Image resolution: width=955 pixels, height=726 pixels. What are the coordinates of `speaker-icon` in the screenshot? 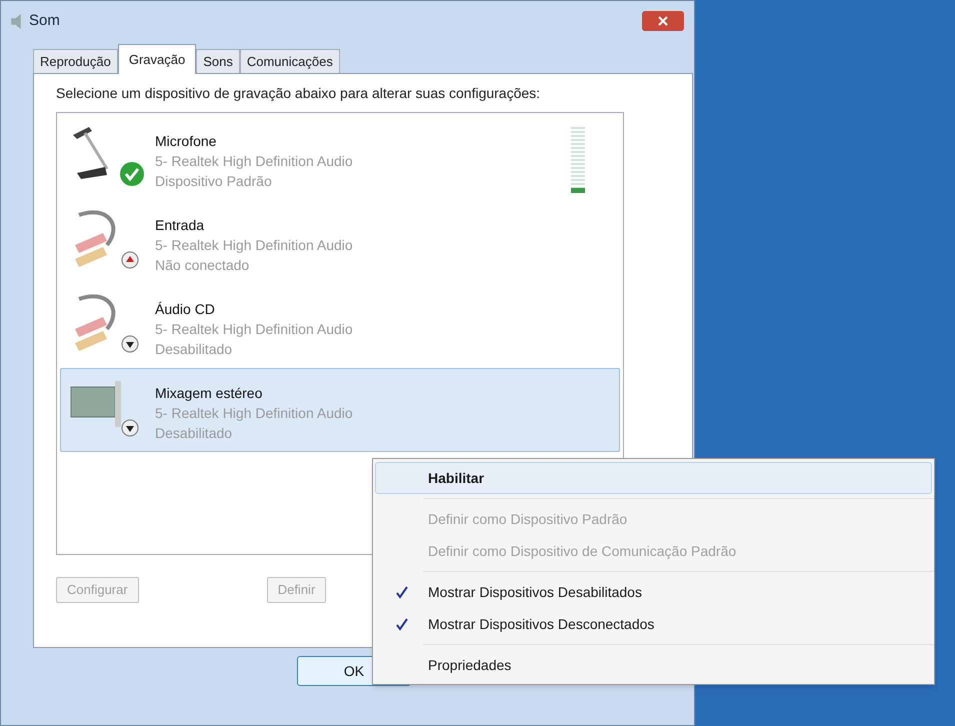 It's located at (16, 21).